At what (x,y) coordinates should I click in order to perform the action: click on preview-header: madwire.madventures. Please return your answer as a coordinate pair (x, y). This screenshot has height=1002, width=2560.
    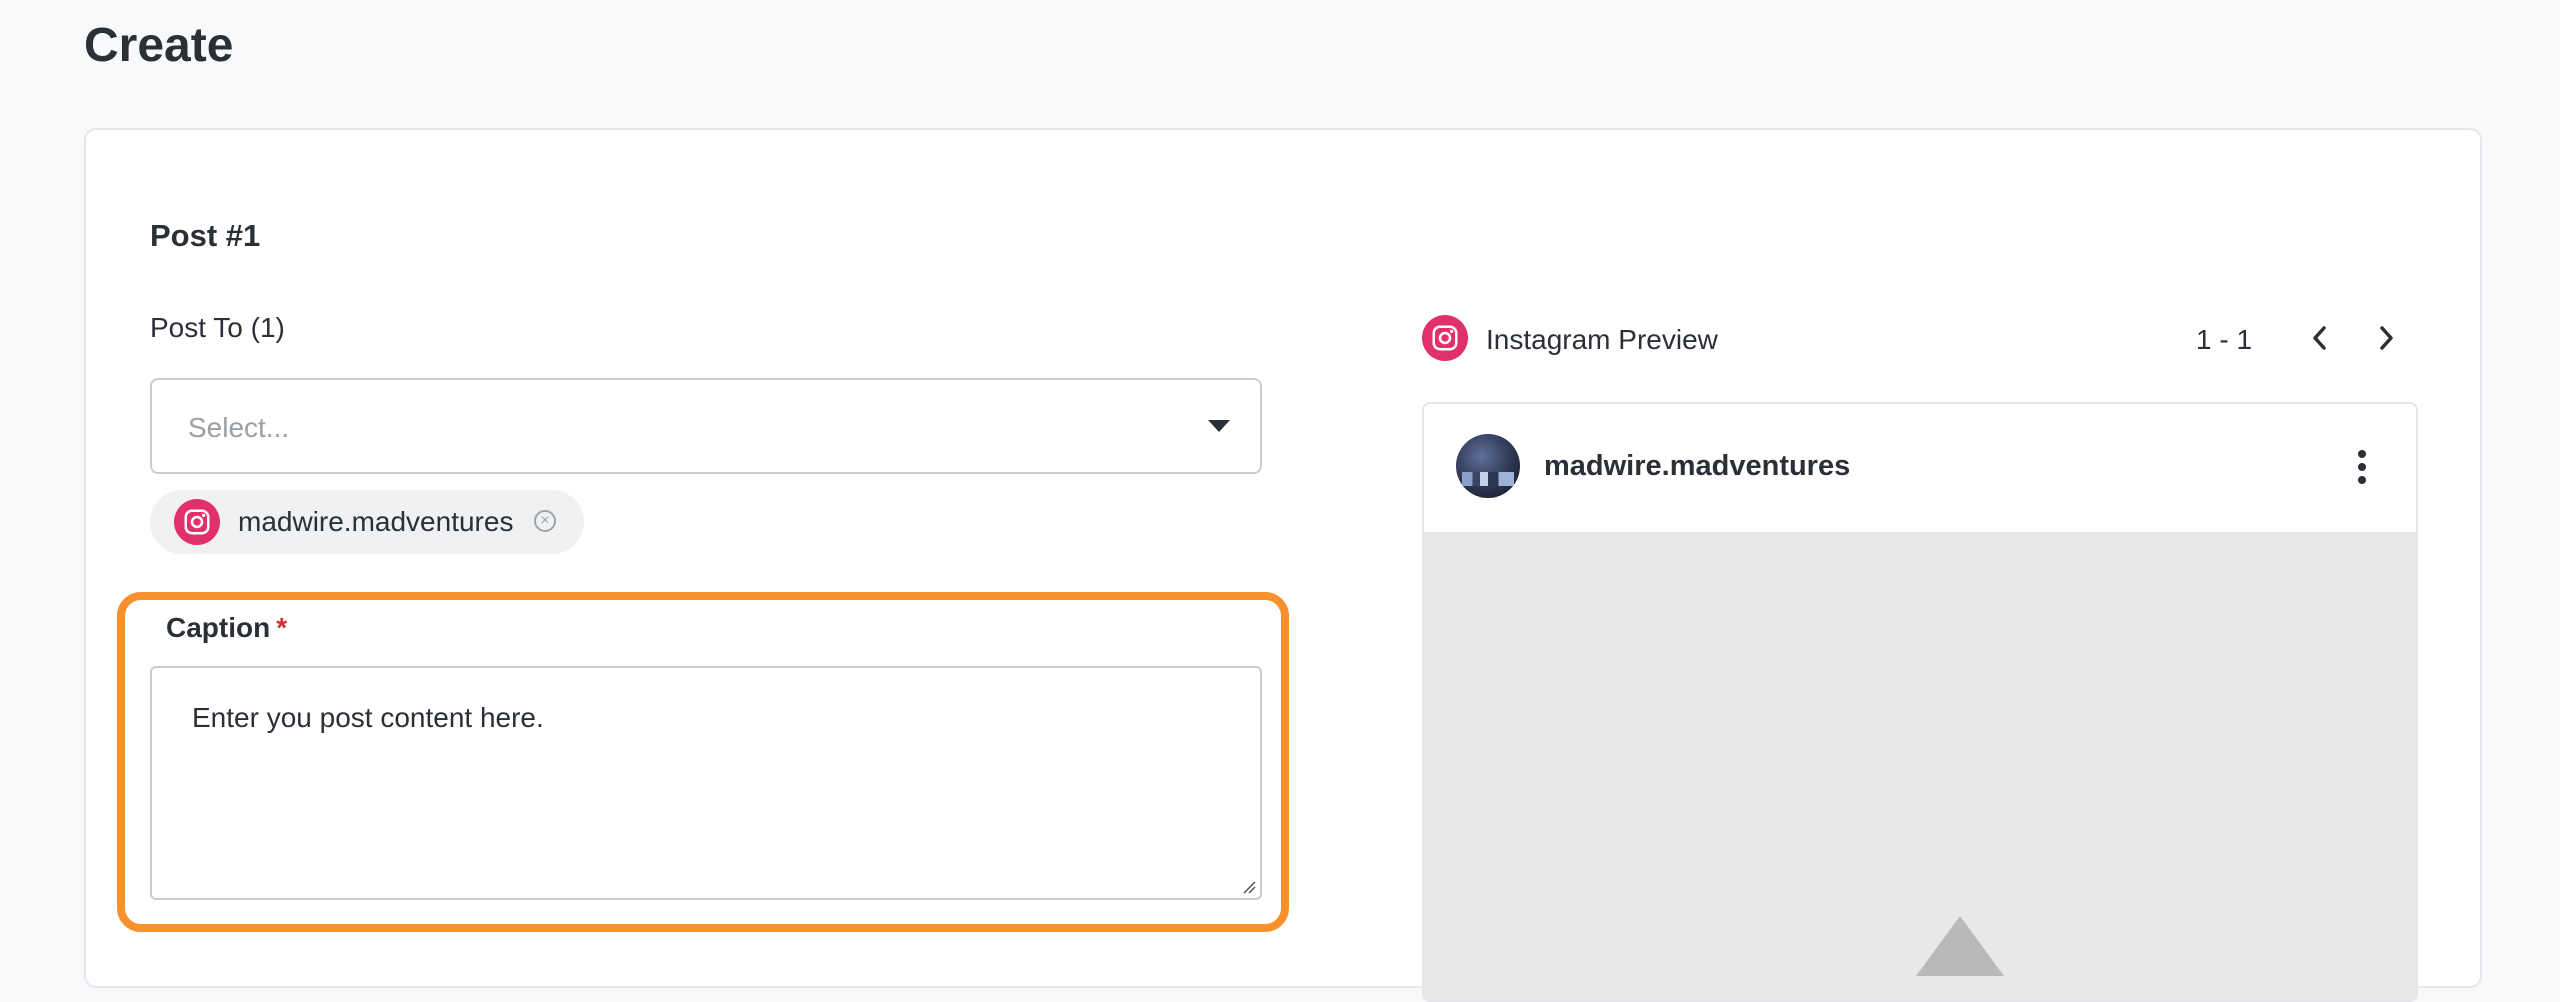
    Looking at the image, I should click on (1920, 468).